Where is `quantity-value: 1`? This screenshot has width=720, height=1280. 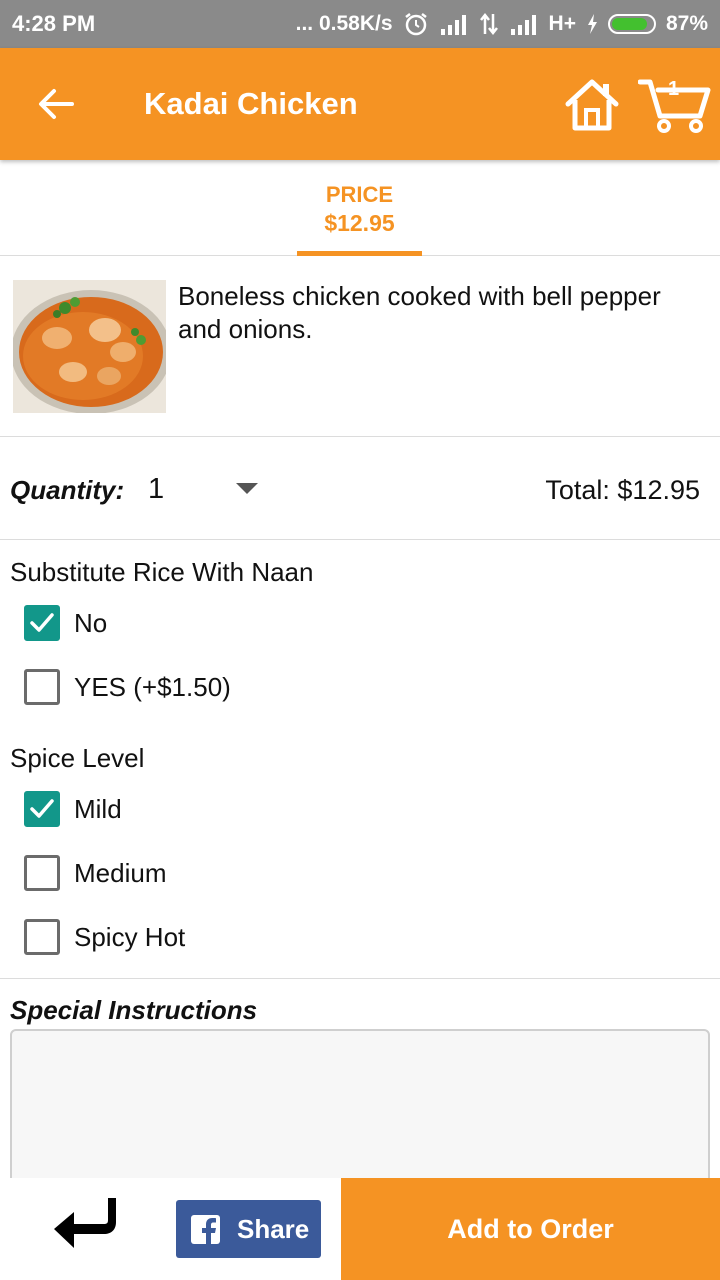 quantity-value: 1 is located at coordinates (156, 489).